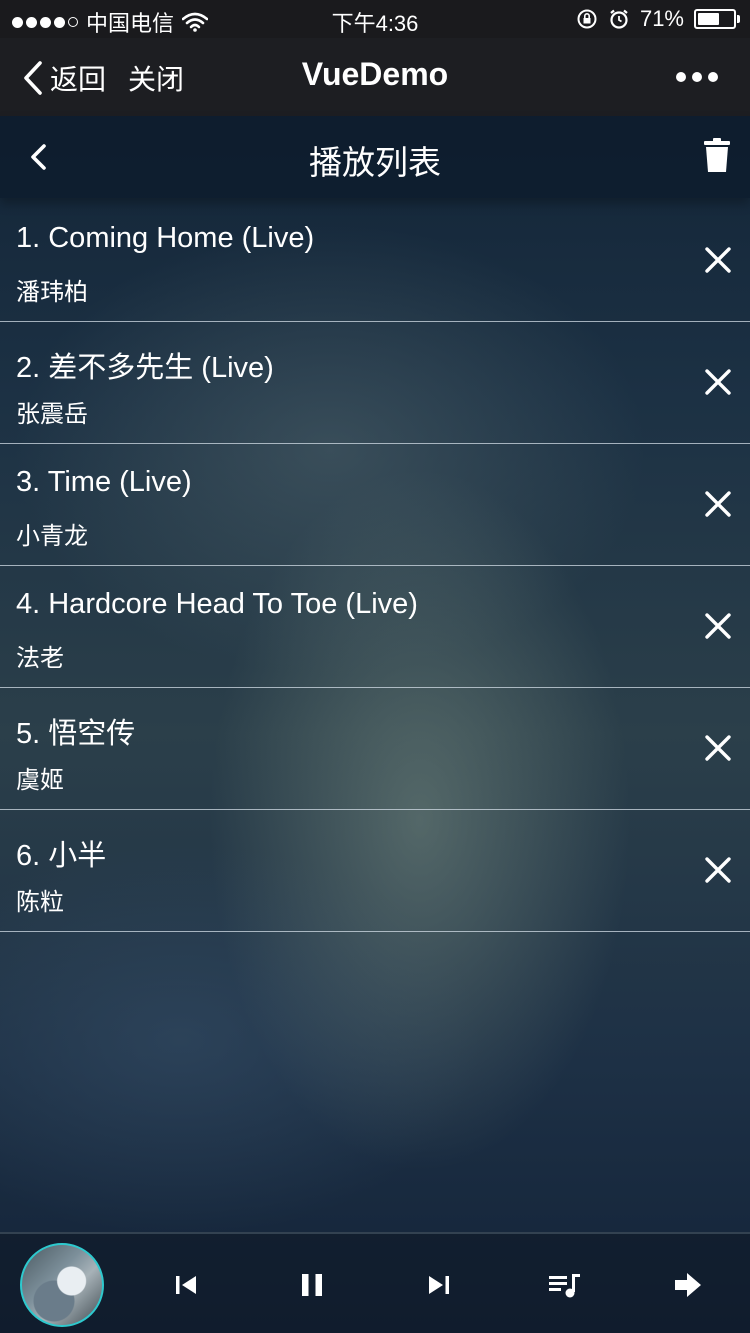 This screenshot has width=750, height=1333. I want to click on song-artist: 小青龙, so click(52, 536).